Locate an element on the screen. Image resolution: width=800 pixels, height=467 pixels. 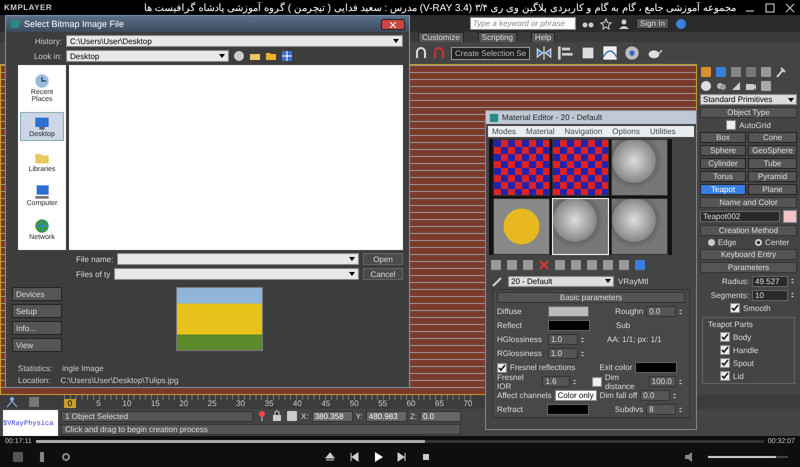
sign-in-button: Sign In is located at coordinates (652, 23).